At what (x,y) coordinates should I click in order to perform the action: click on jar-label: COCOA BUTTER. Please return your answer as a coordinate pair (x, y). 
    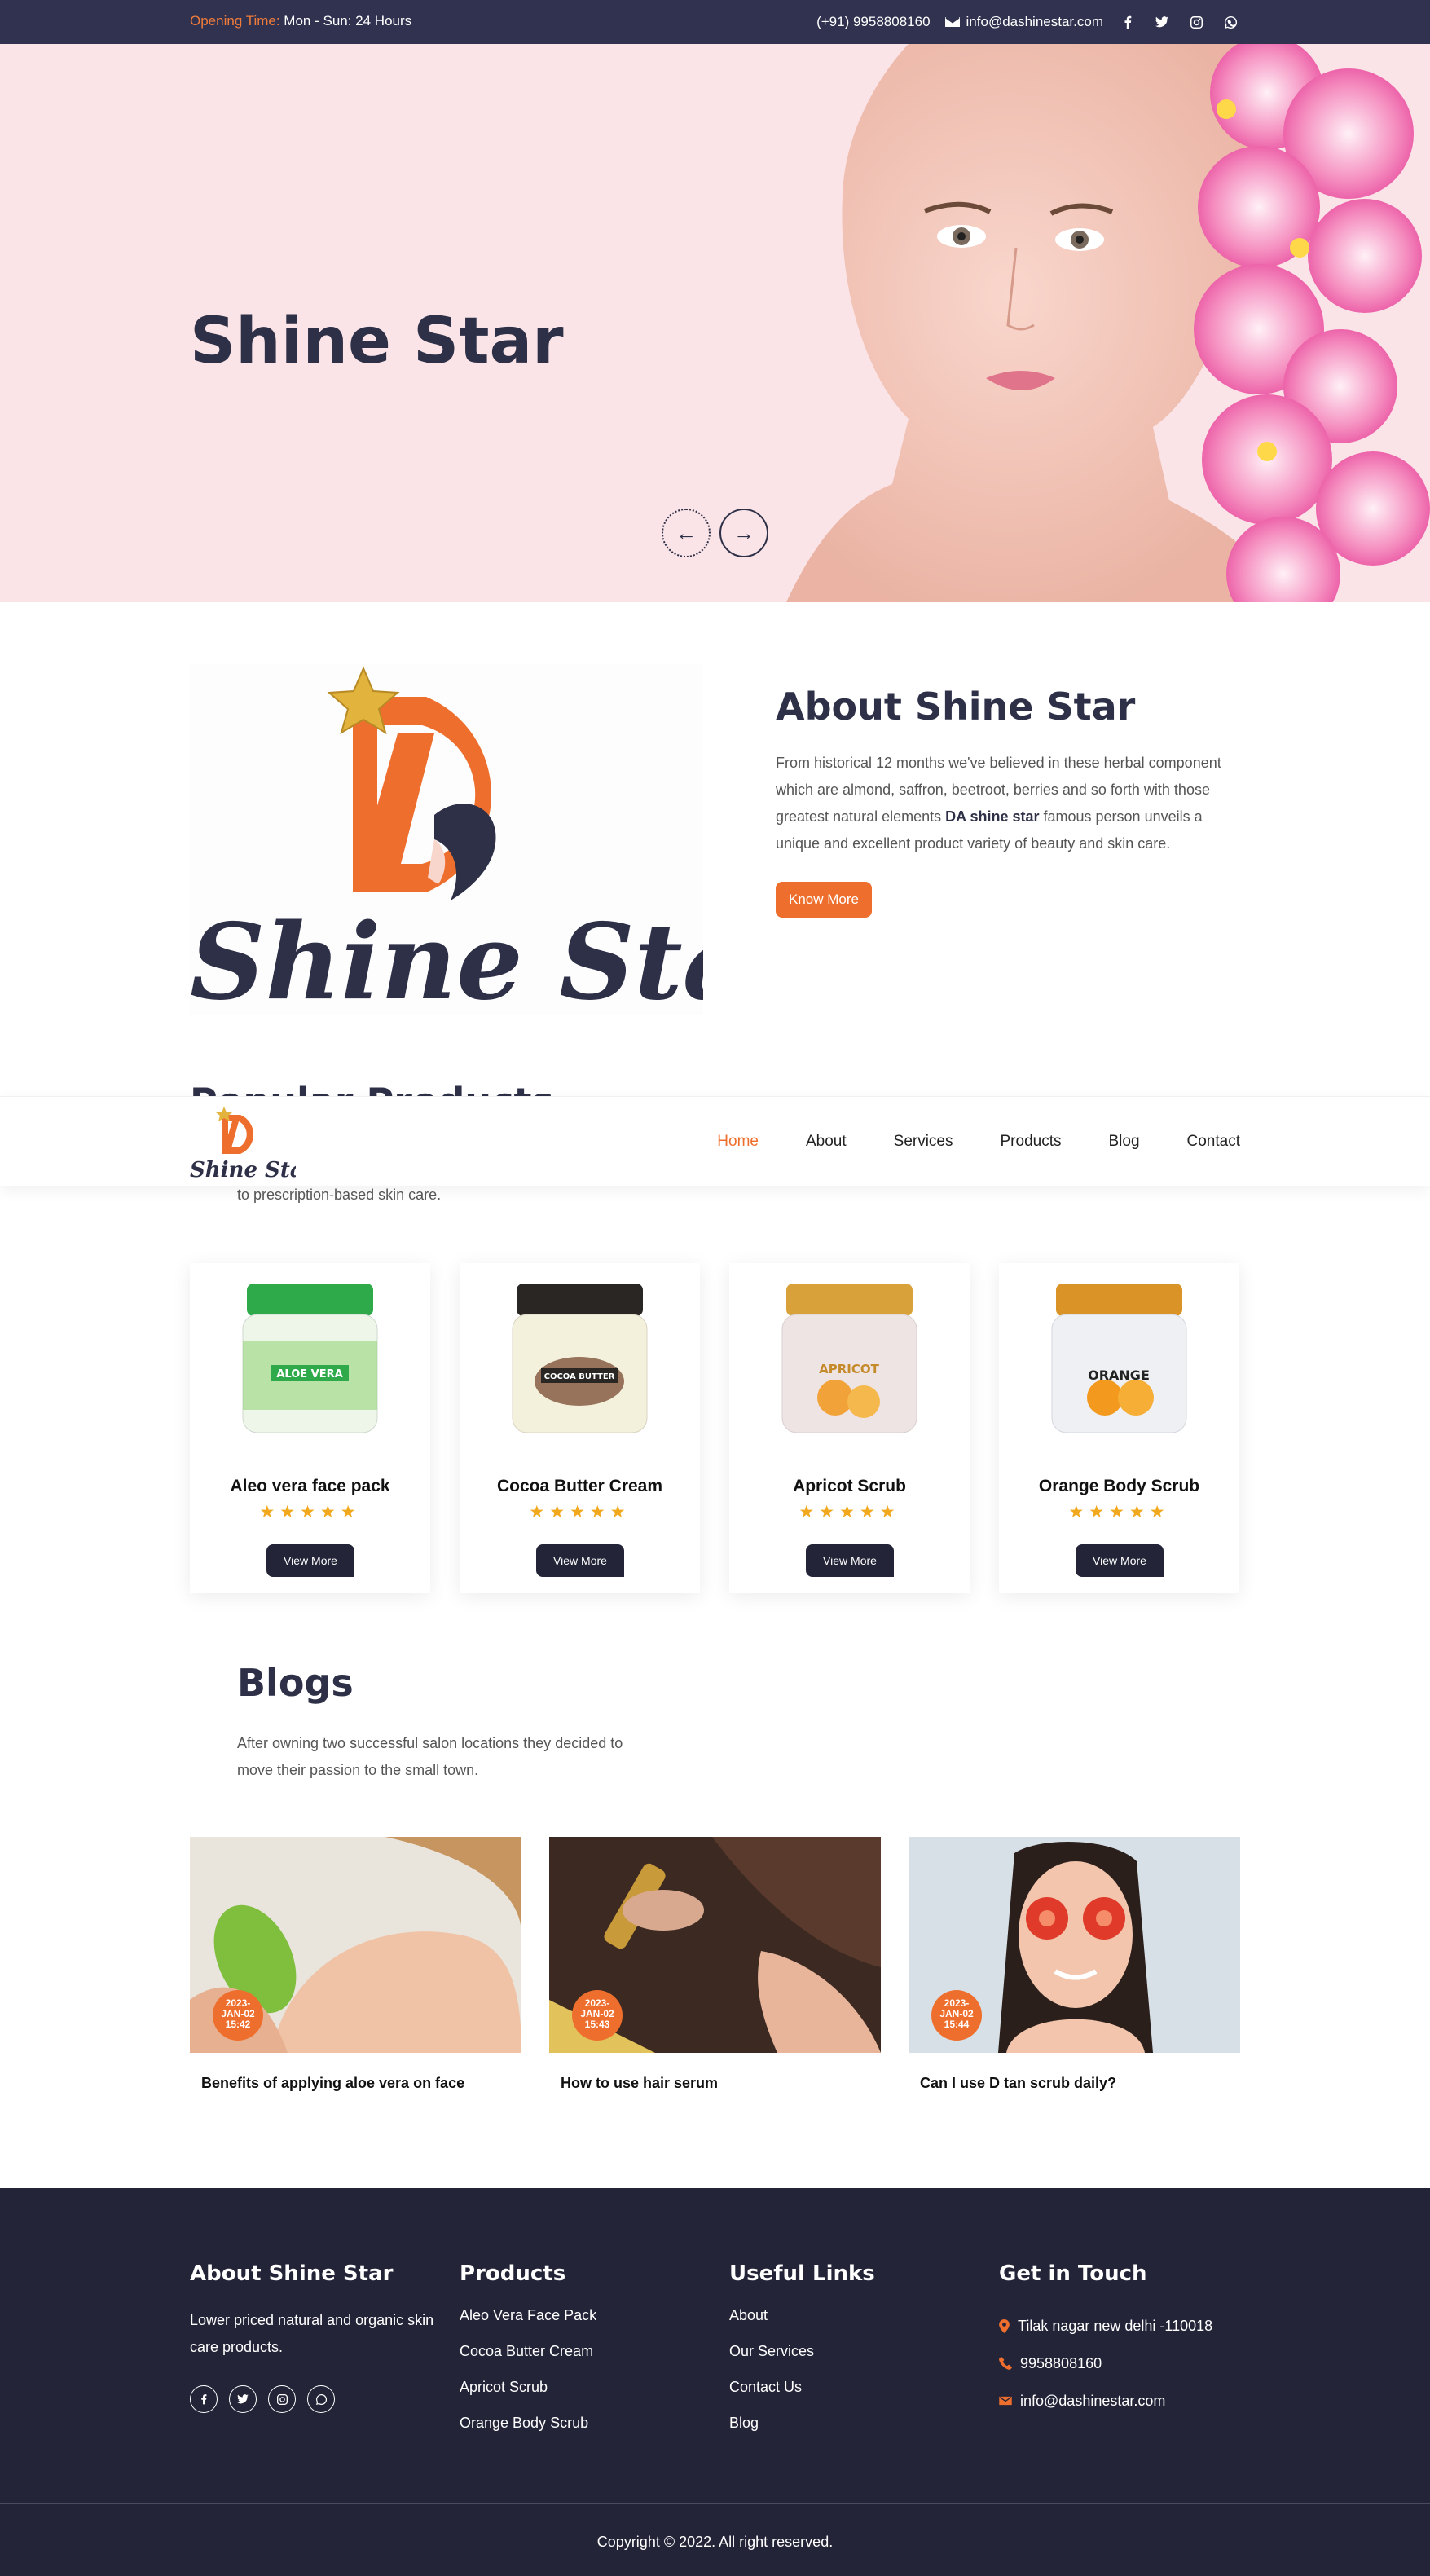
    Looking at the image, I should click on (579, 1376).